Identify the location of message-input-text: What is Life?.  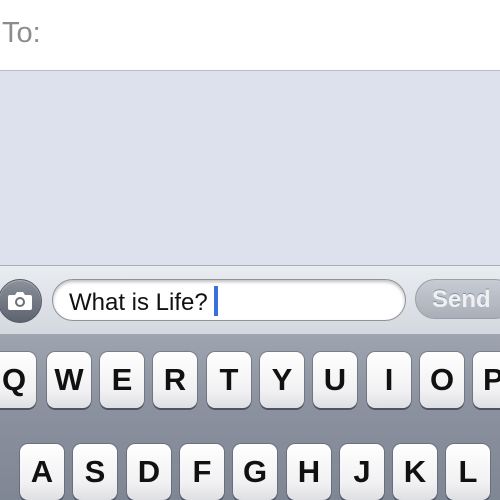
(138, 302).